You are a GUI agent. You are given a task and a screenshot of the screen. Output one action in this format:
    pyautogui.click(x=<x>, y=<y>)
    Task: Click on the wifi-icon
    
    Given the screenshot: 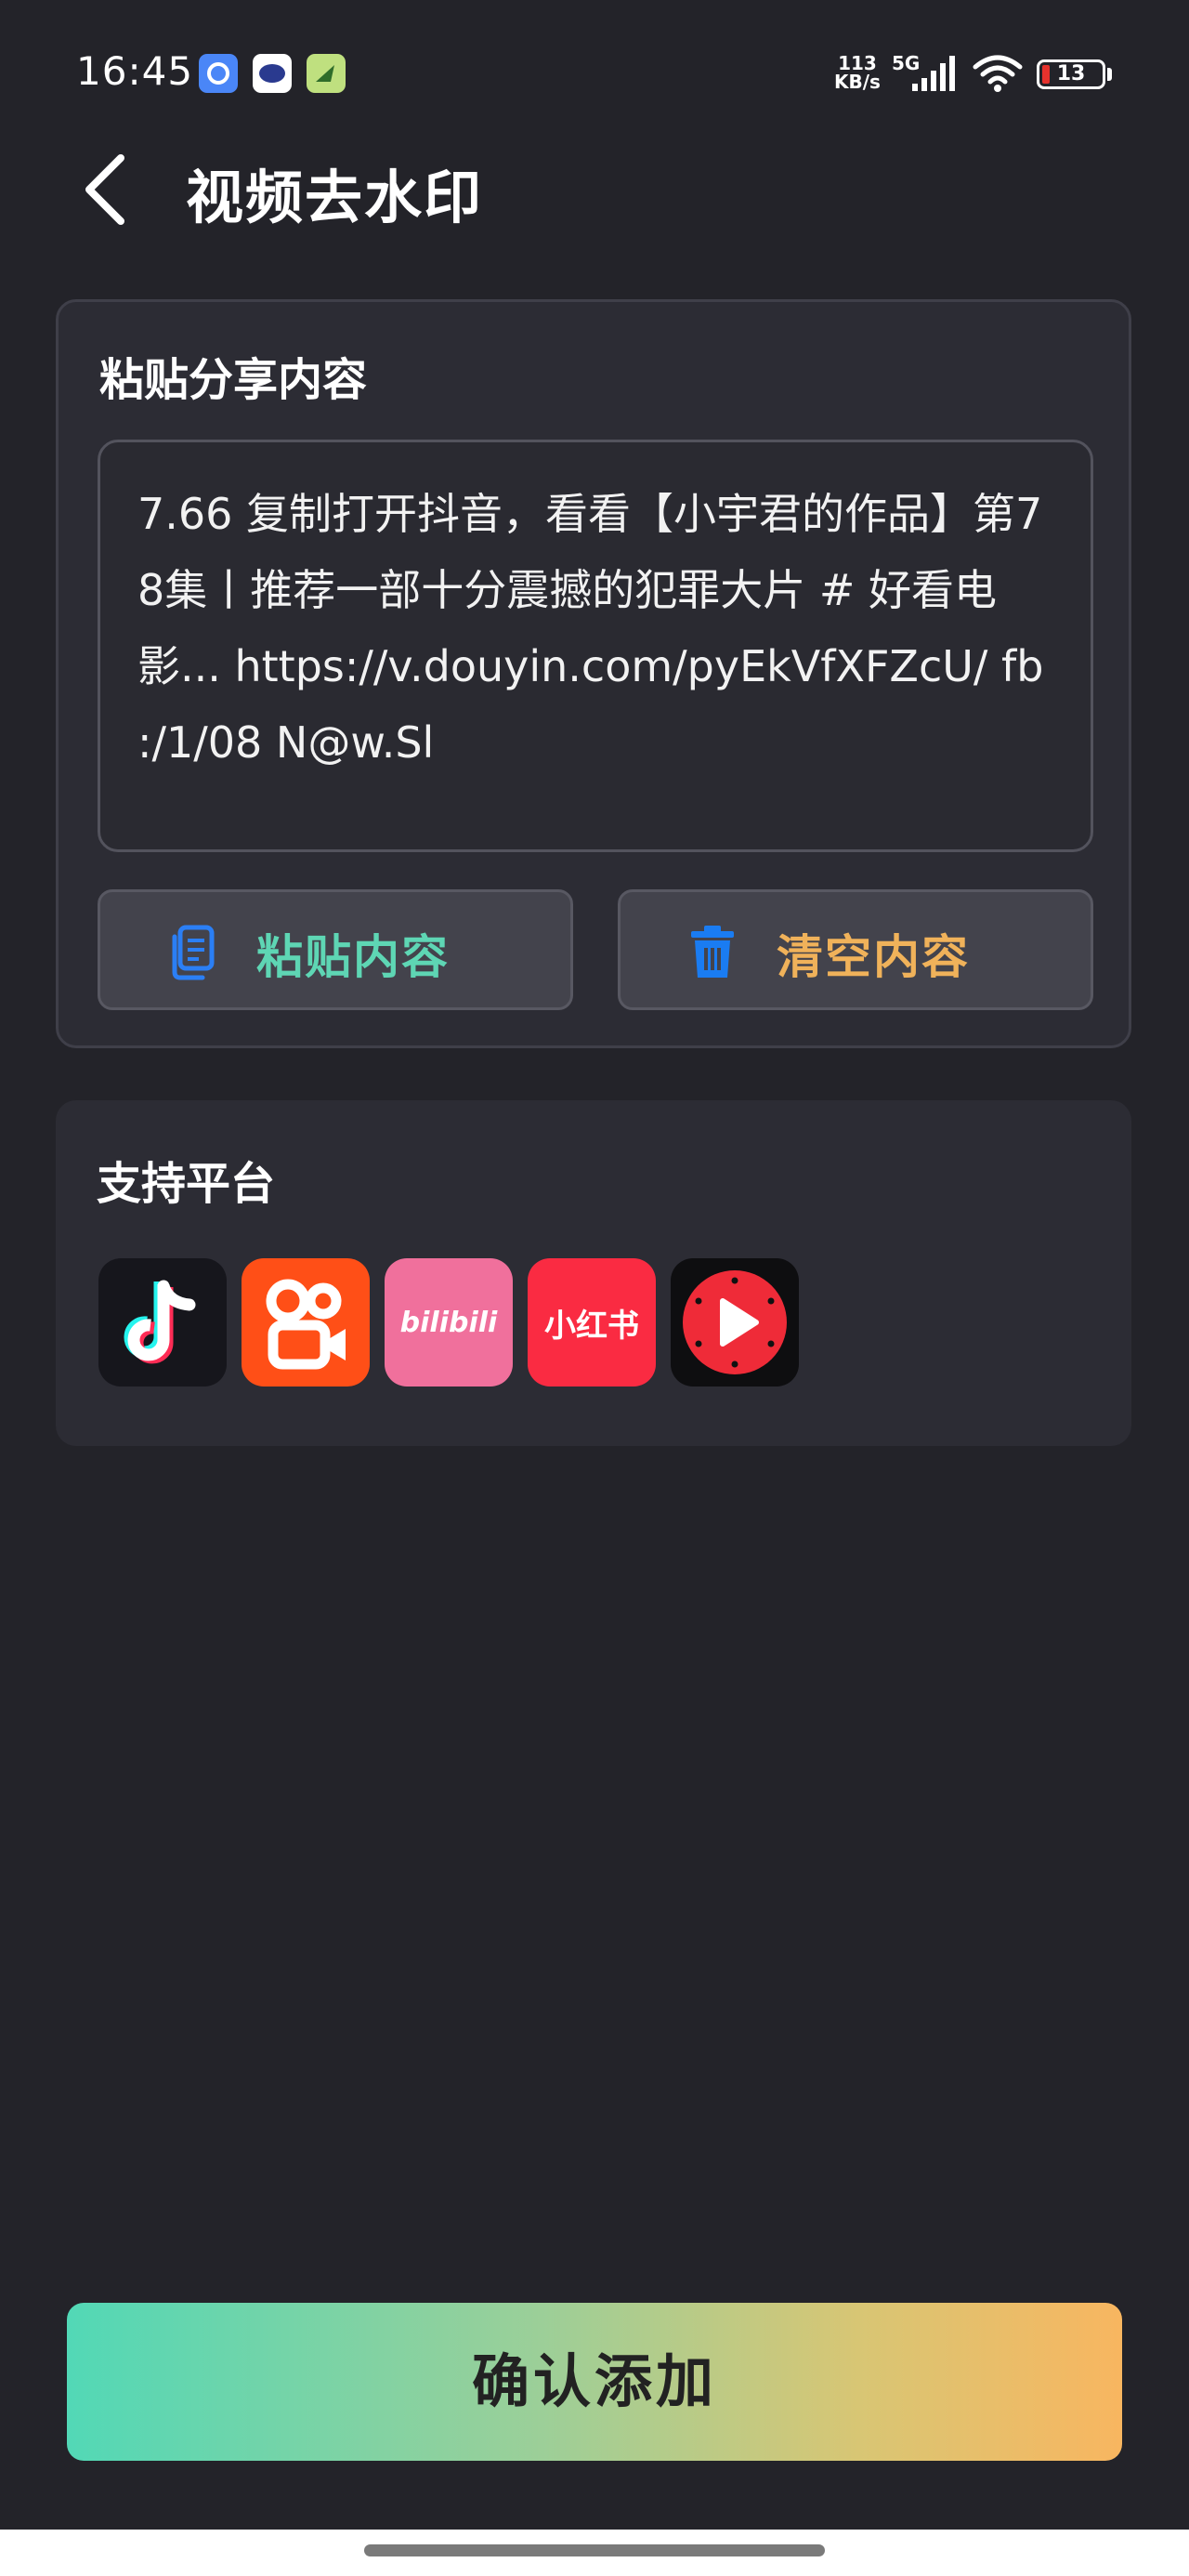 What is the action you would take?
    pyautogui.click(x=998, y=73)
    